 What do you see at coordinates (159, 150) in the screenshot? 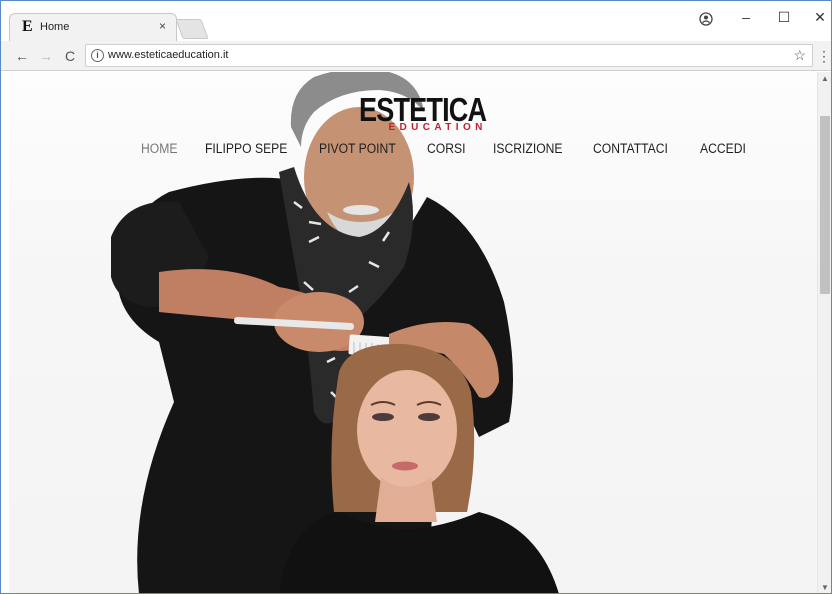
I see `nav-item-home: HOME` at bounding box center [159, 150].